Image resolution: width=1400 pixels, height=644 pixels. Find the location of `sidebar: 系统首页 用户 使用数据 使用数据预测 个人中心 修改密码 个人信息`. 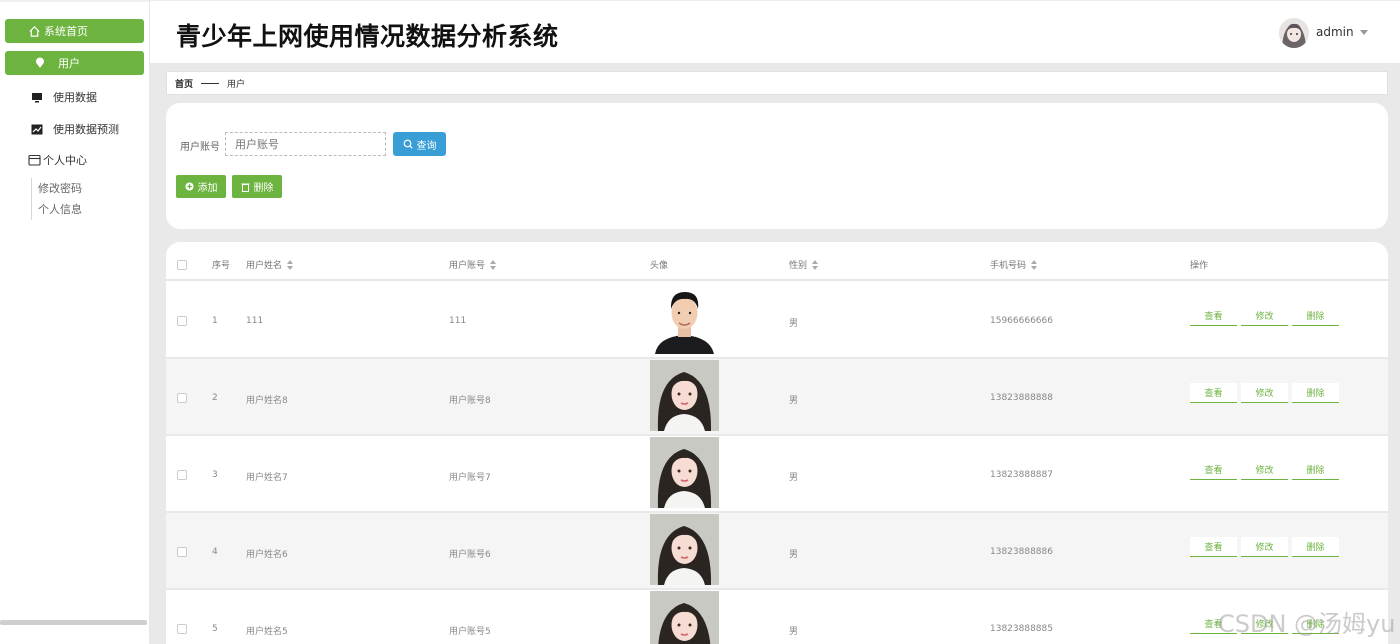

sidebar: 系统首页 用户 使用数据 使用数据预测 个人中心 修改密码 个人信息 is located at coordinates (75, 322).